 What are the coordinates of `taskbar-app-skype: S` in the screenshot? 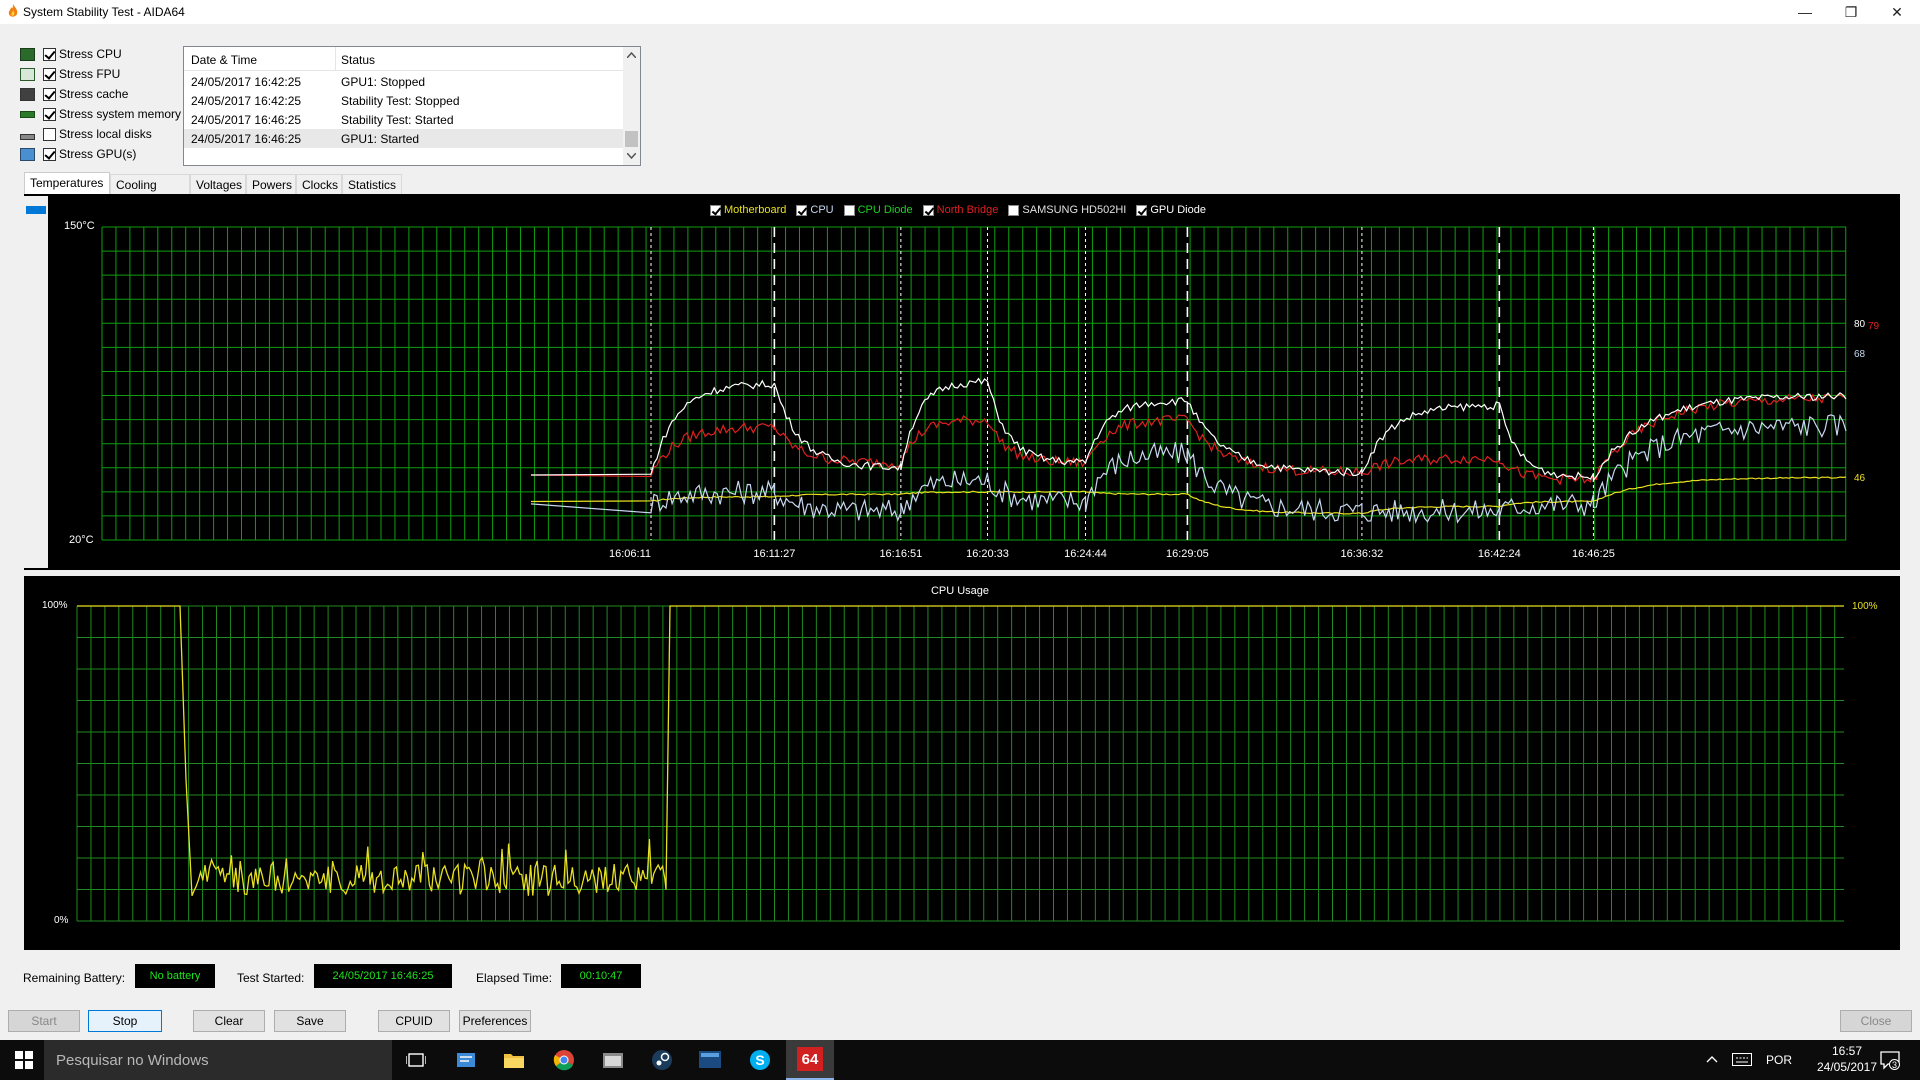 It's located at (760, 1060).